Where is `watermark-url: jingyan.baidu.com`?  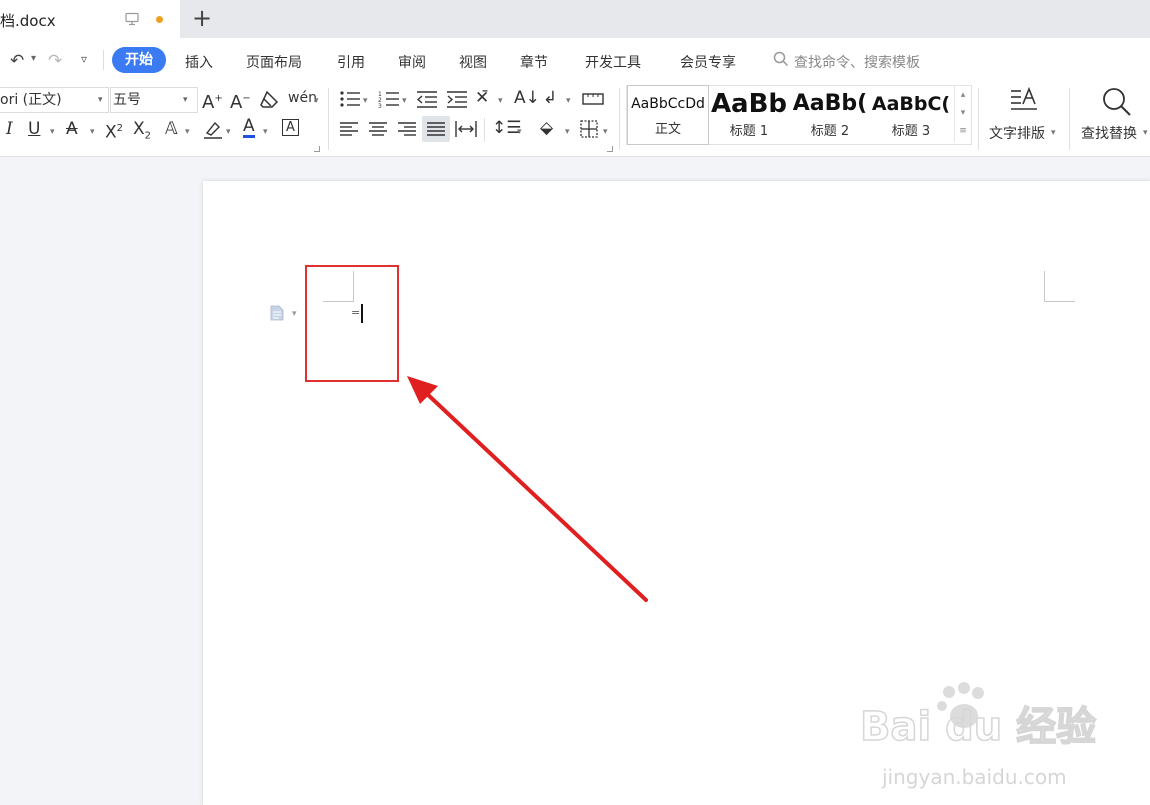 watermark-url: jingyan.baidu.com is located at coordinates (974, 777).